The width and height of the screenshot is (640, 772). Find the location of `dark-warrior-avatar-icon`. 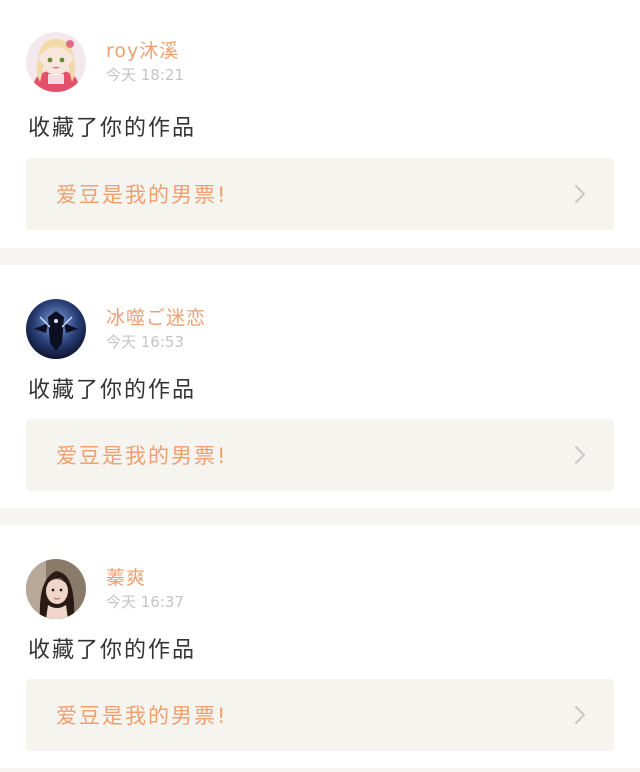

dark-warrior-avatar-icon is located at coordinates (56, 329).